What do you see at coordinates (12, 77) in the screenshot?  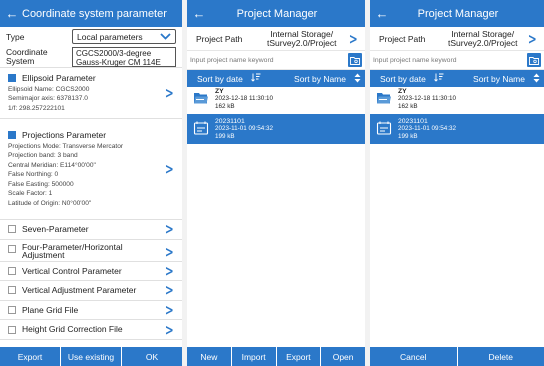 I see `ellipsoid-checkbox` at bounding box center [12, 77].